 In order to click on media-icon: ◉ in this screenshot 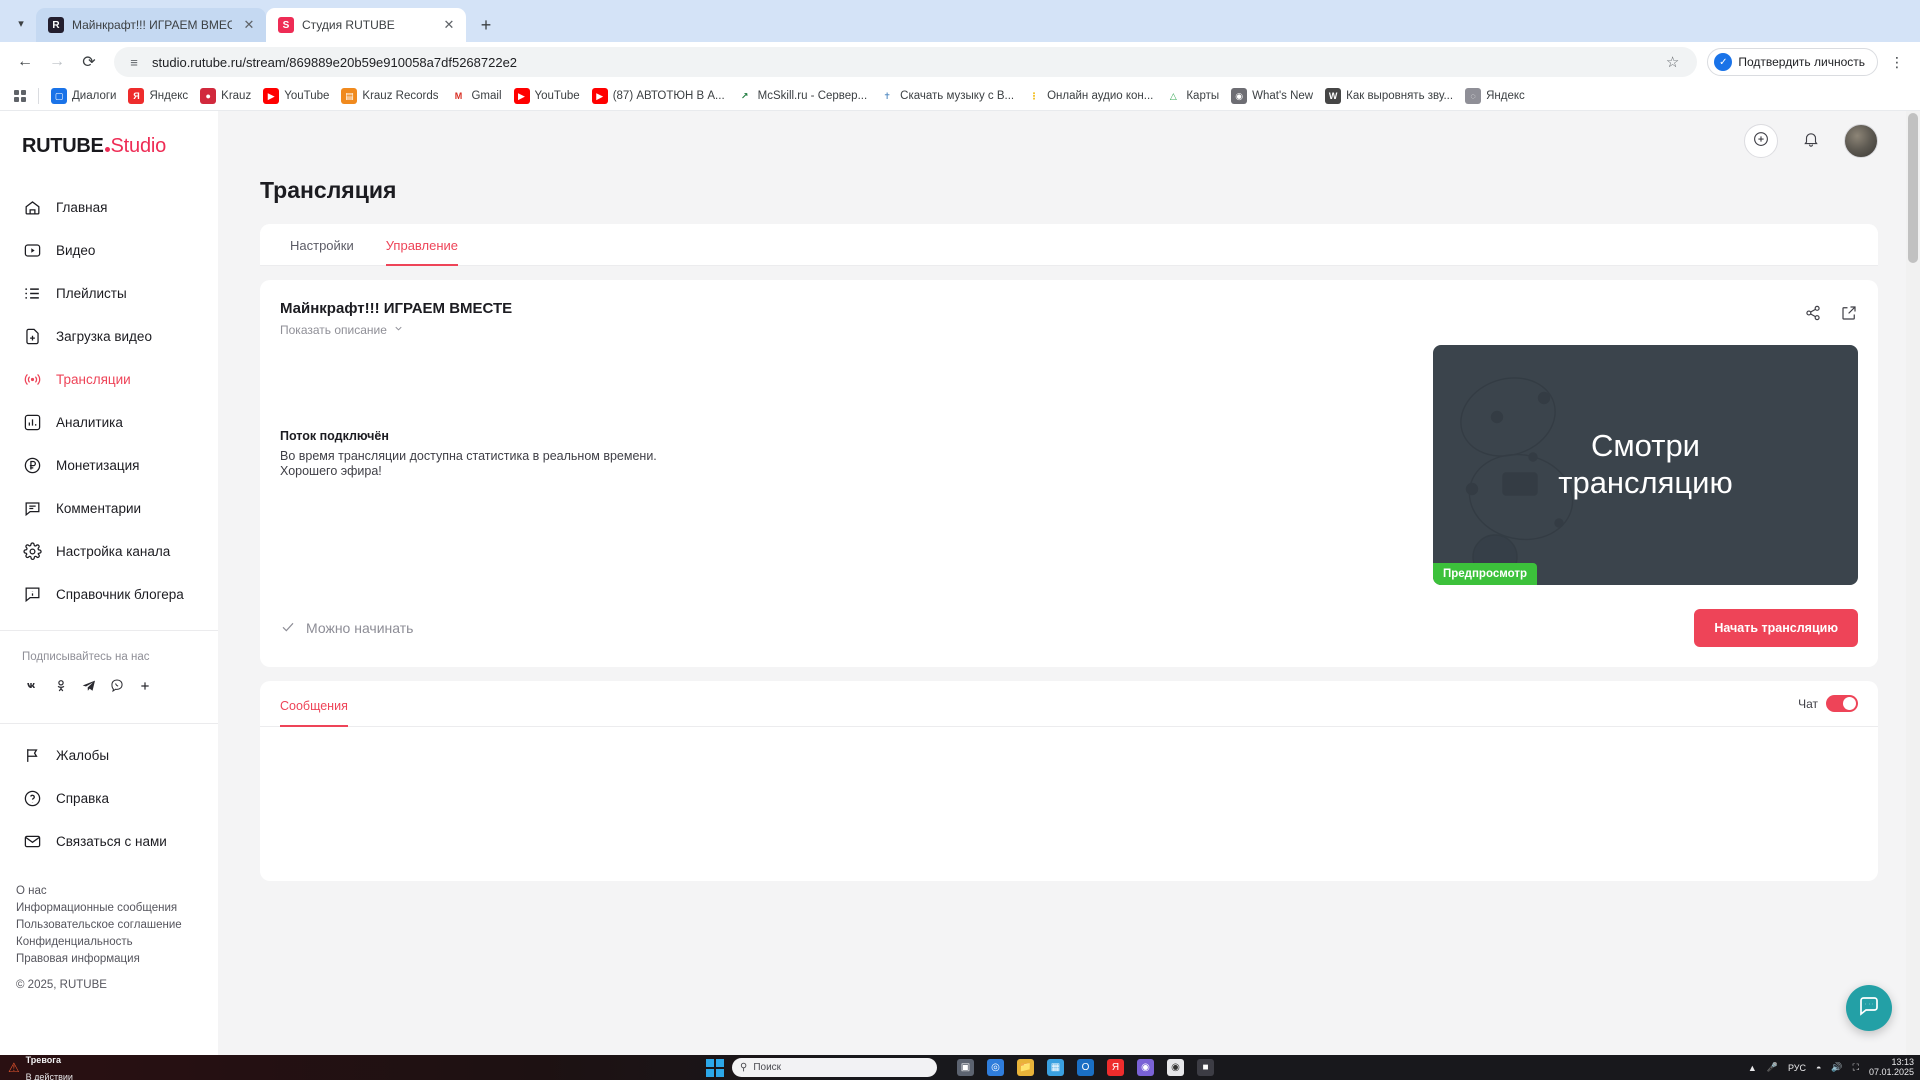, I will do `click(1145, 1067)`.